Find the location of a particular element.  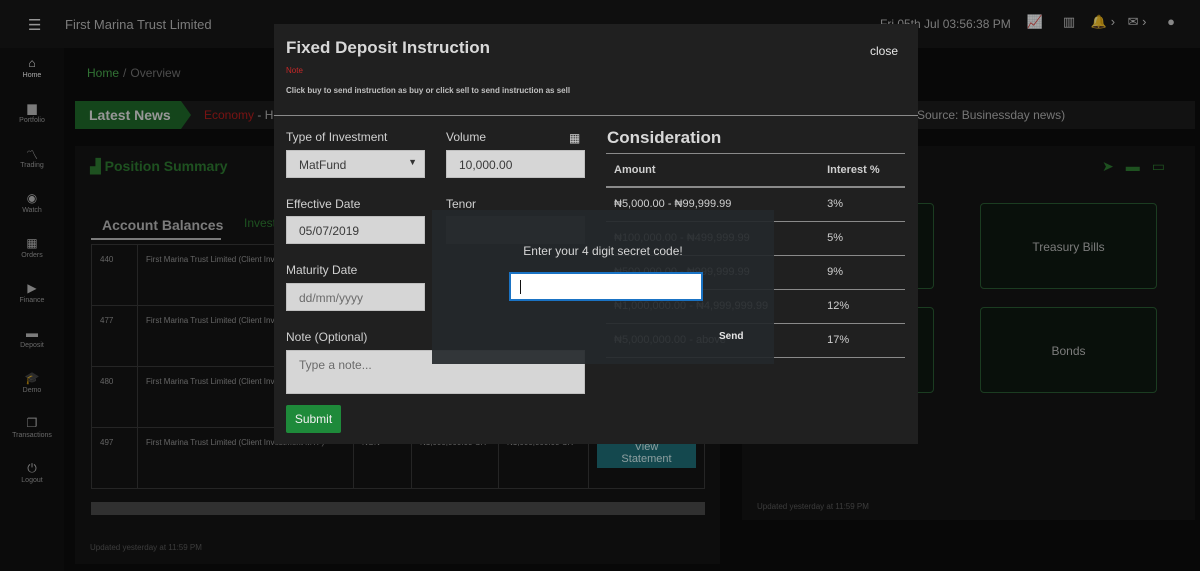

tenor-label: Tenor is located at coordinates (461, 204).